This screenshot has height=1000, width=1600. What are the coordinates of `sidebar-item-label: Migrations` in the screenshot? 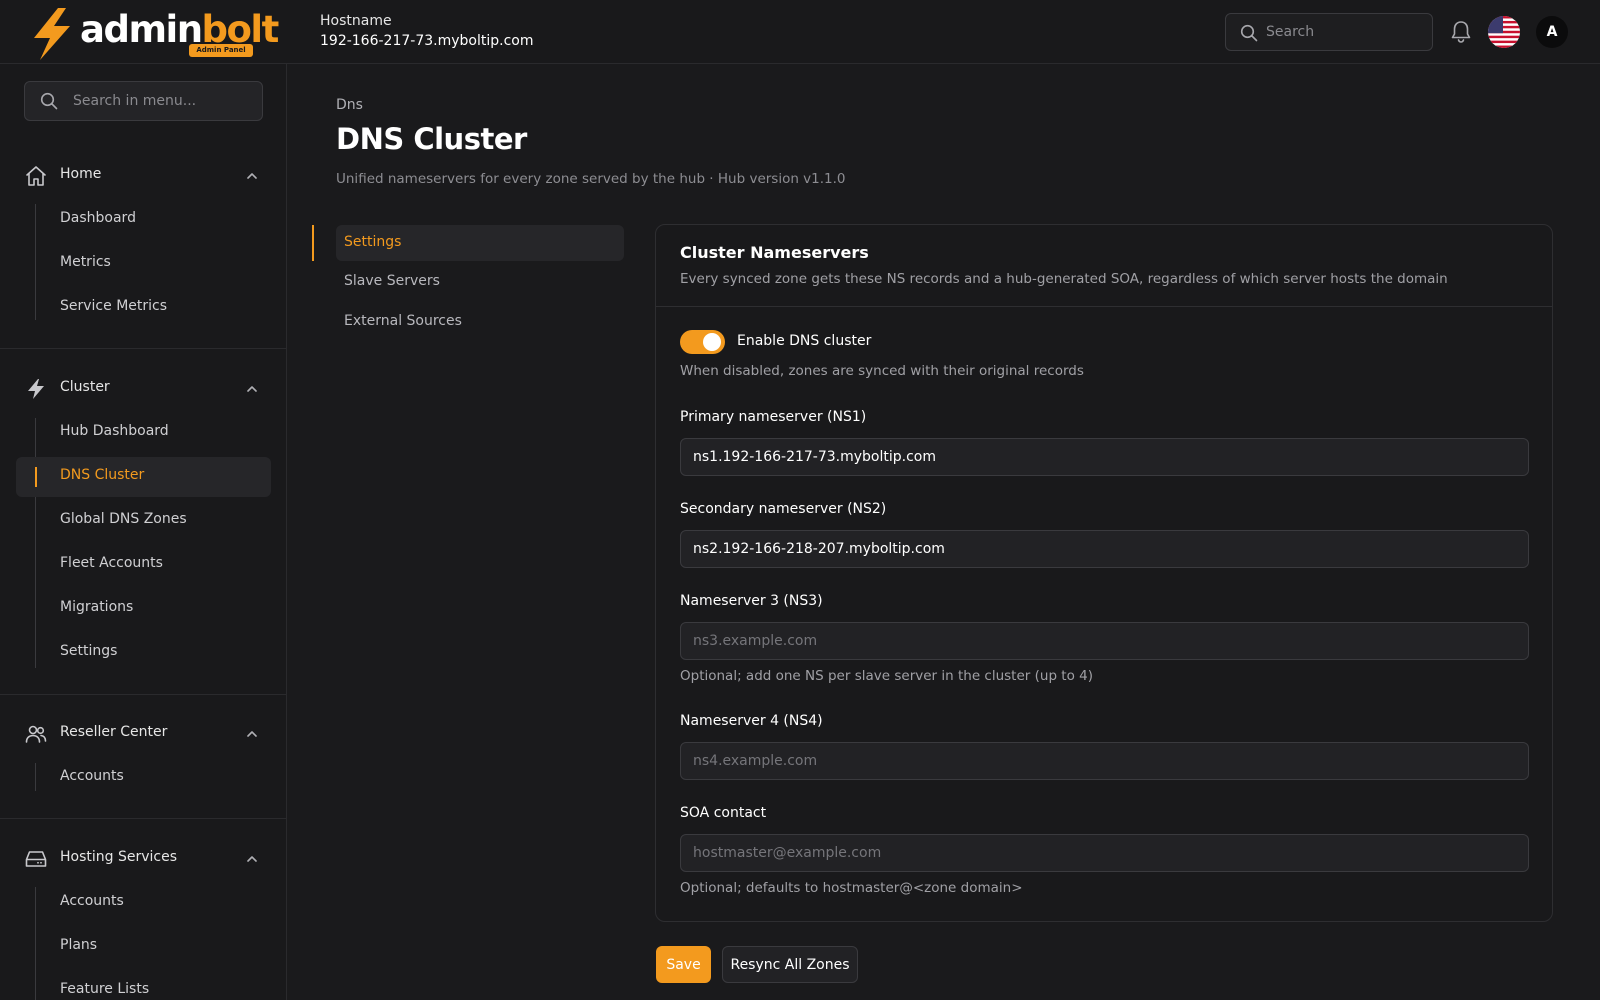 It's located at (97, 607).